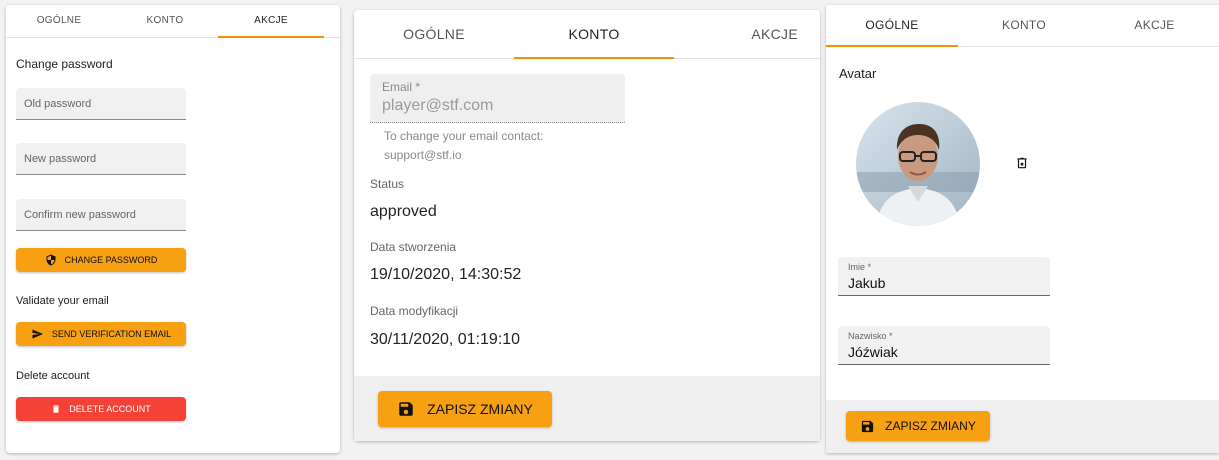  What do you see at coordinates (413, 247) in the screenshot?
I see `created-label: Data stworzenia` at bounding box center [413, 247].